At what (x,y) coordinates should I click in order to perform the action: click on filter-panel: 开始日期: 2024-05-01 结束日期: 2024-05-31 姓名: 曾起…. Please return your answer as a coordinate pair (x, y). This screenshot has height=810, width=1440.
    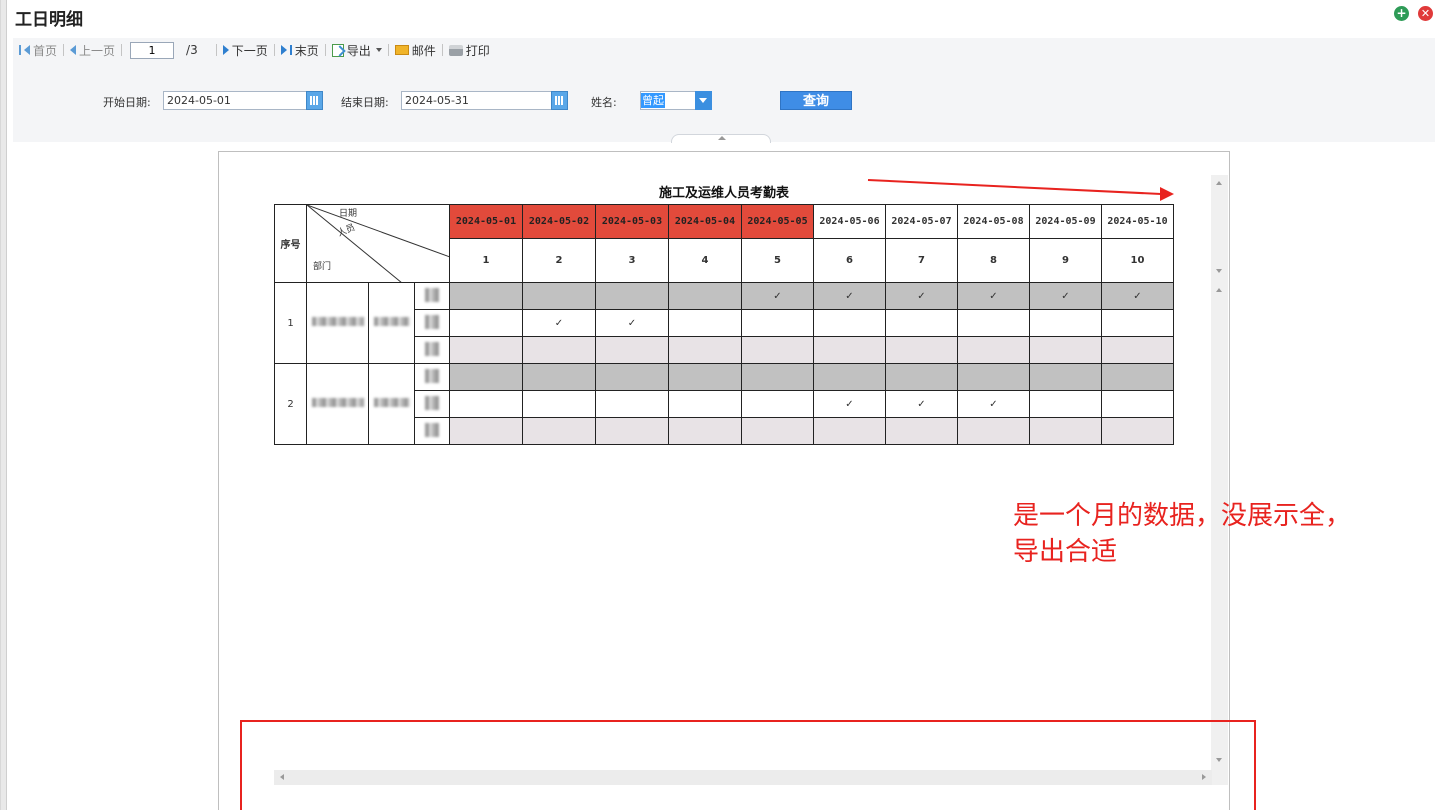
    Looking at the image, I should click on (724, 102).